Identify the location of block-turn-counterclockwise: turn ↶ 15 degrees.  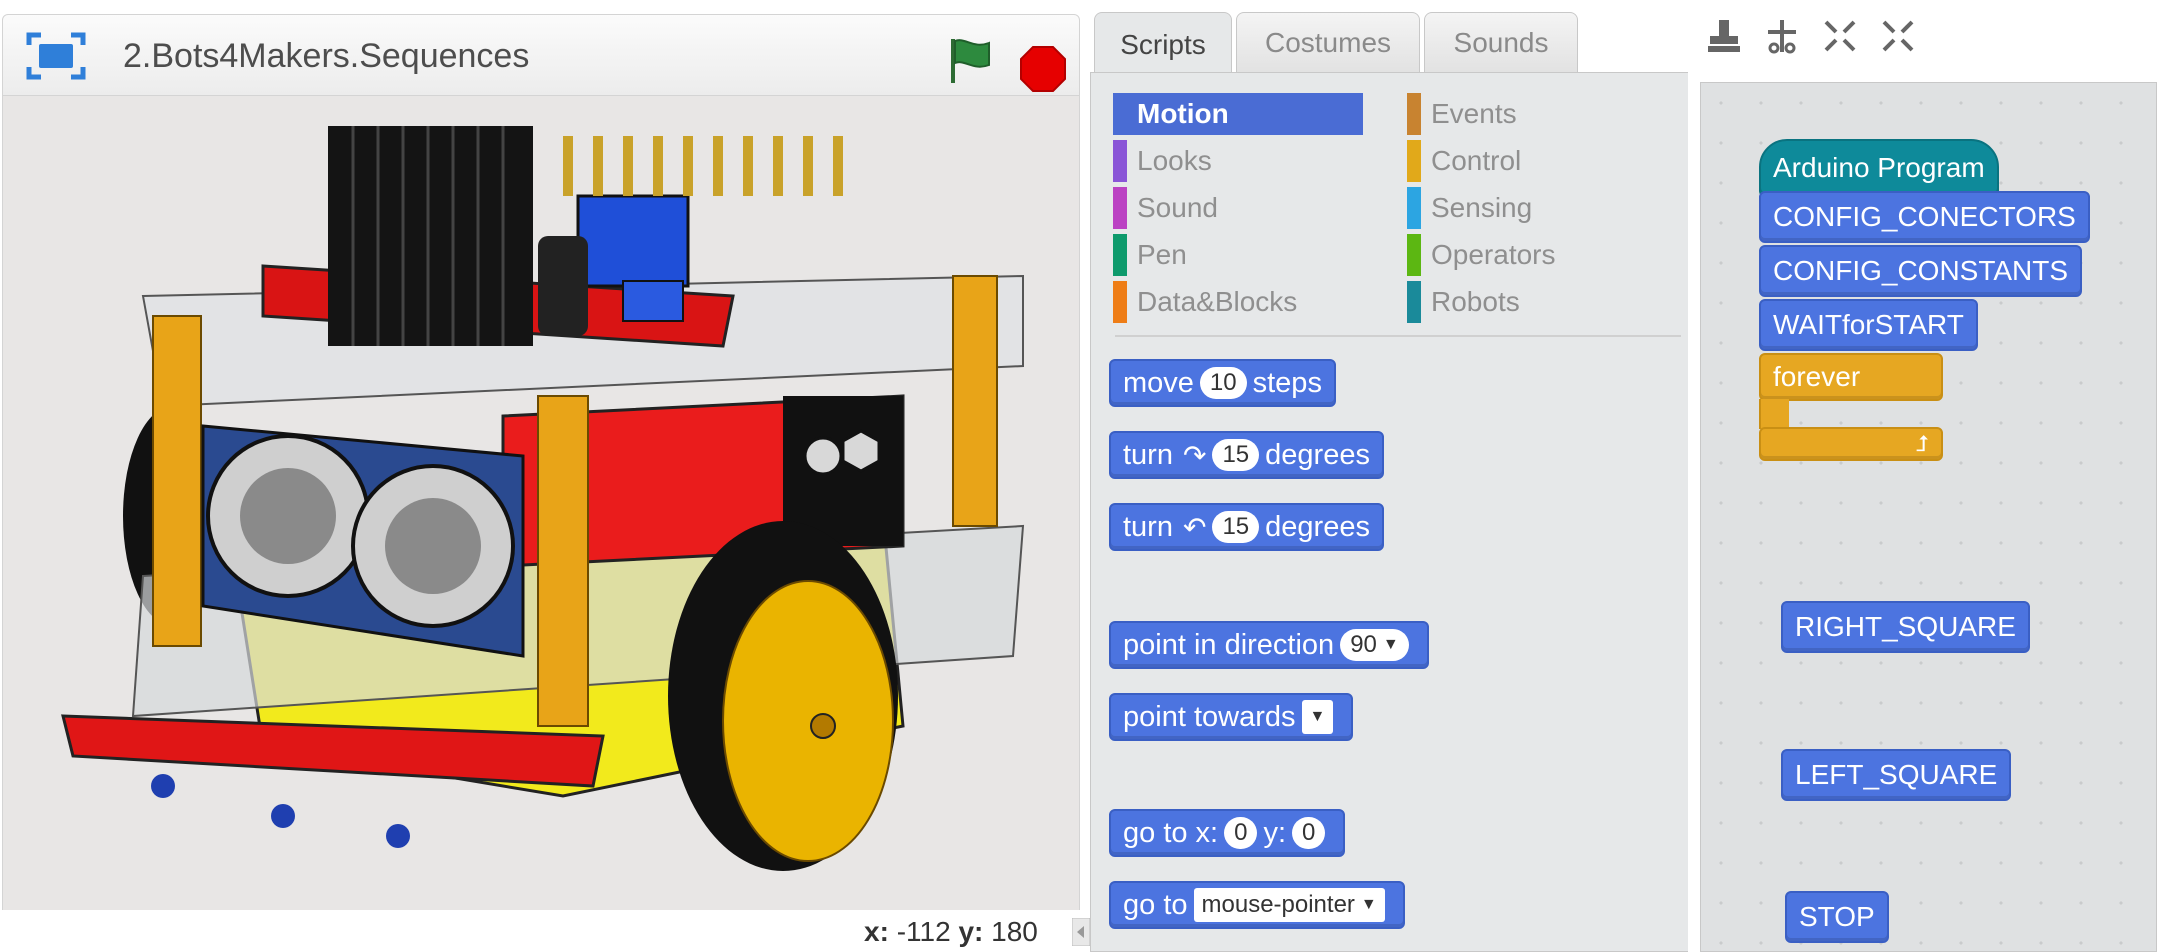
(1246, 527).